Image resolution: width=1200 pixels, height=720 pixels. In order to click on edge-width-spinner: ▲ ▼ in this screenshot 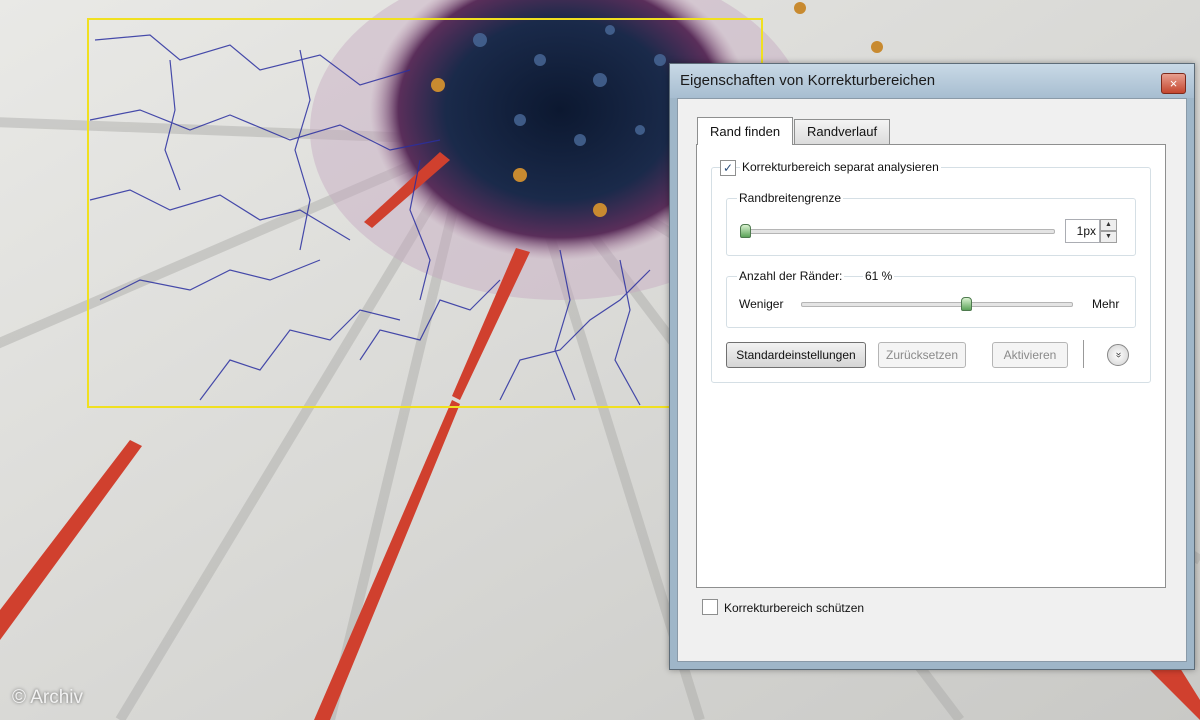, I will do `click(1108, 231)`.